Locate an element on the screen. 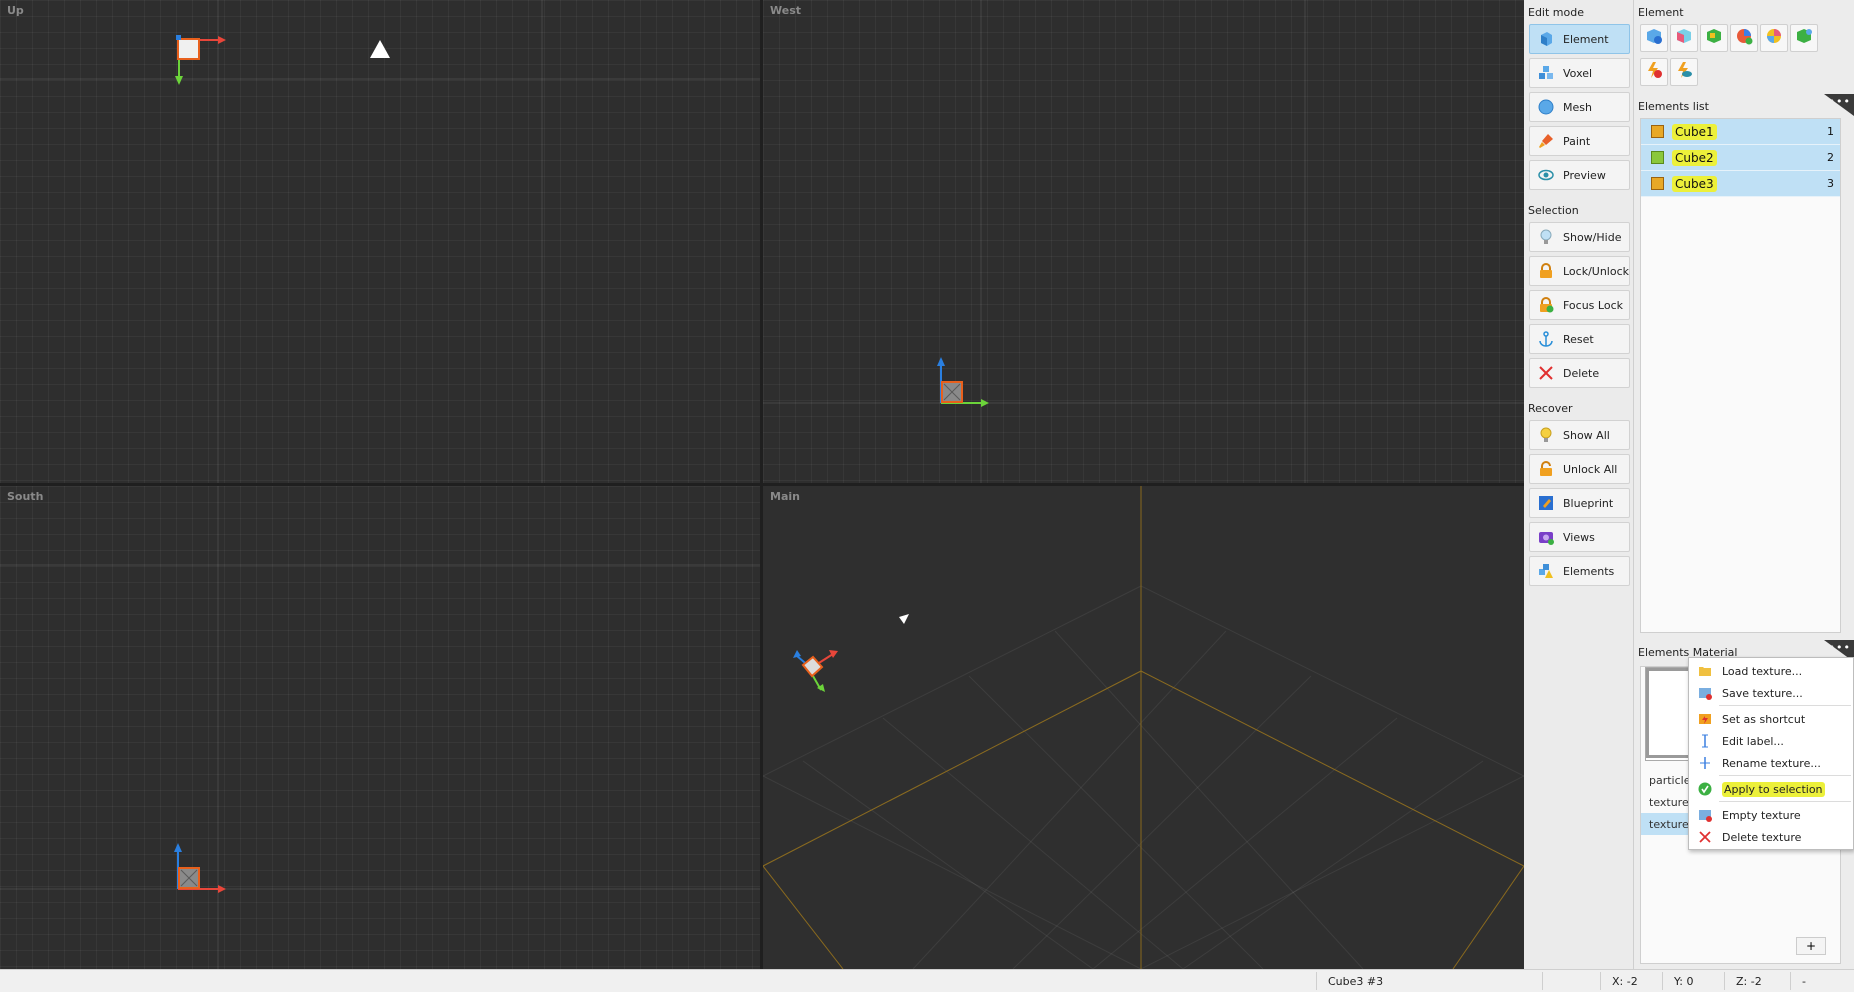  flash-eye-button is located at coordinates (1684, 72).